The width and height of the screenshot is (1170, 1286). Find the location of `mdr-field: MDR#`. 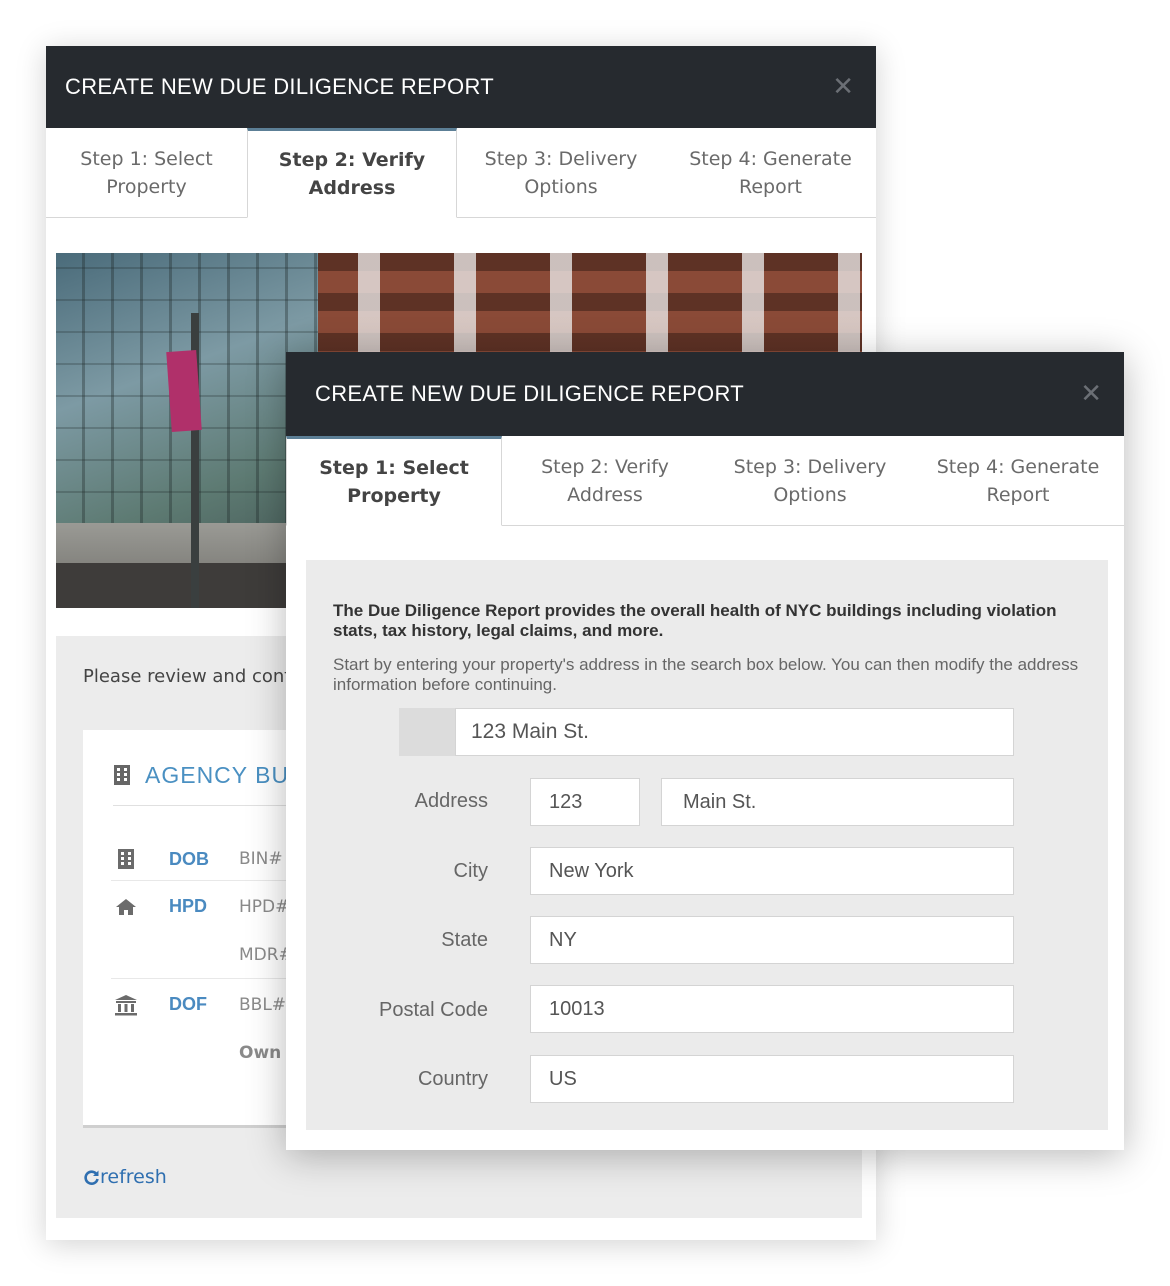

mdr-field: MDR# is located at coordinates (266, 955).